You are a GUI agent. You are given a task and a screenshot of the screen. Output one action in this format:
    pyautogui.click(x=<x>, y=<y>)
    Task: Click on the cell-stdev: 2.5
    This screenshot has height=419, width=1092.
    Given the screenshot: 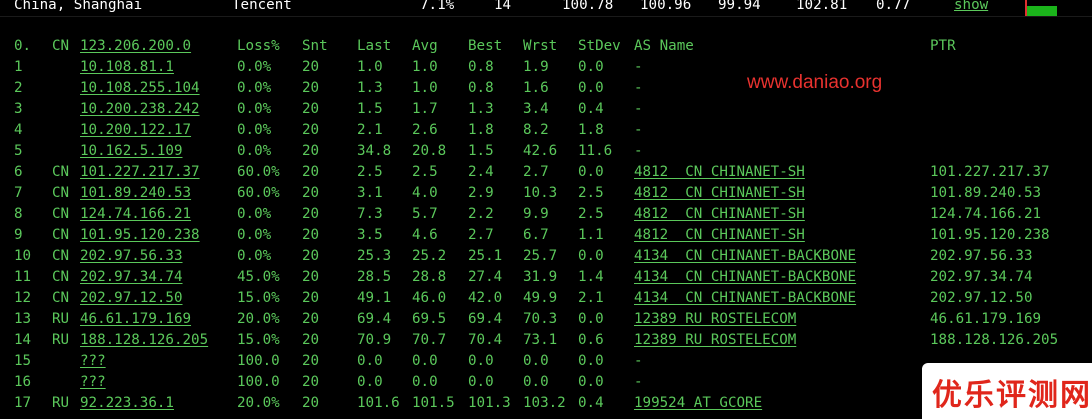 What is the action you would take?
    pyautogui.click(x=591, y=214)
    